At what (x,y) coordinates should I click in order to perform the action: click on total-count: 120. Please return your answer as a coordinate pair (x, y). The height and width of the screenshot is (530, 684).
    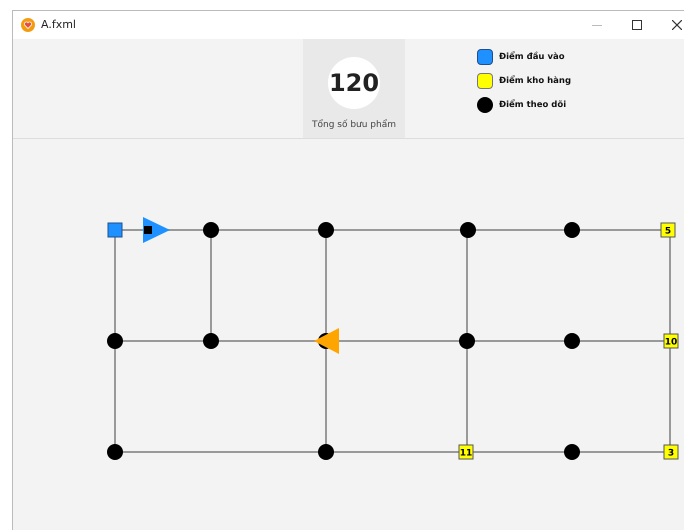
    Looking at the image, I should click on (354, 83).